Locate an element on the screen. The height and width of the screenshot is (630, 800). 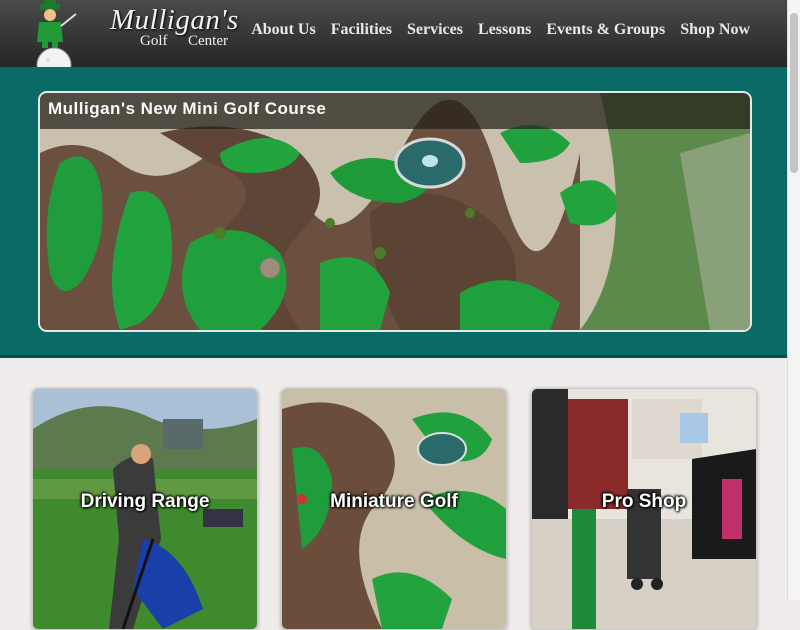
card-label-driving-range: Driving Range is located at coordinates (145, 501).